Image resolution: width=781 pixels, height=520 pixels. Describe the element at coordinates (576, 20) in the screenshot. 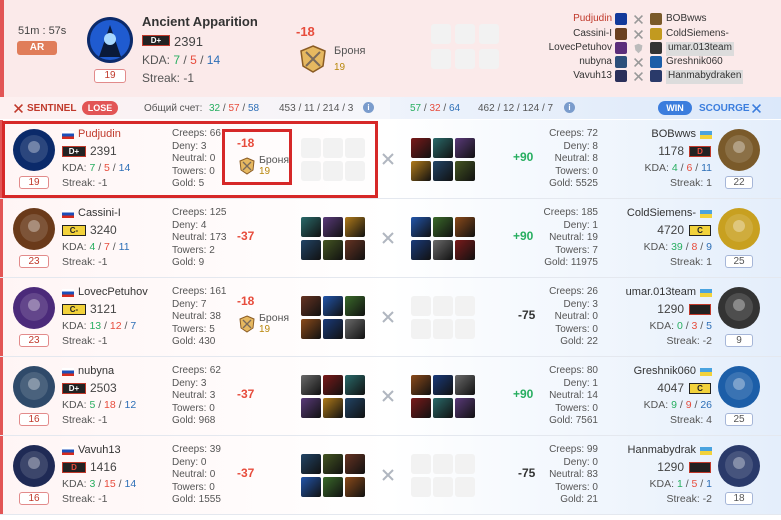

I see `player-list-item: Pudjudin` at that location.